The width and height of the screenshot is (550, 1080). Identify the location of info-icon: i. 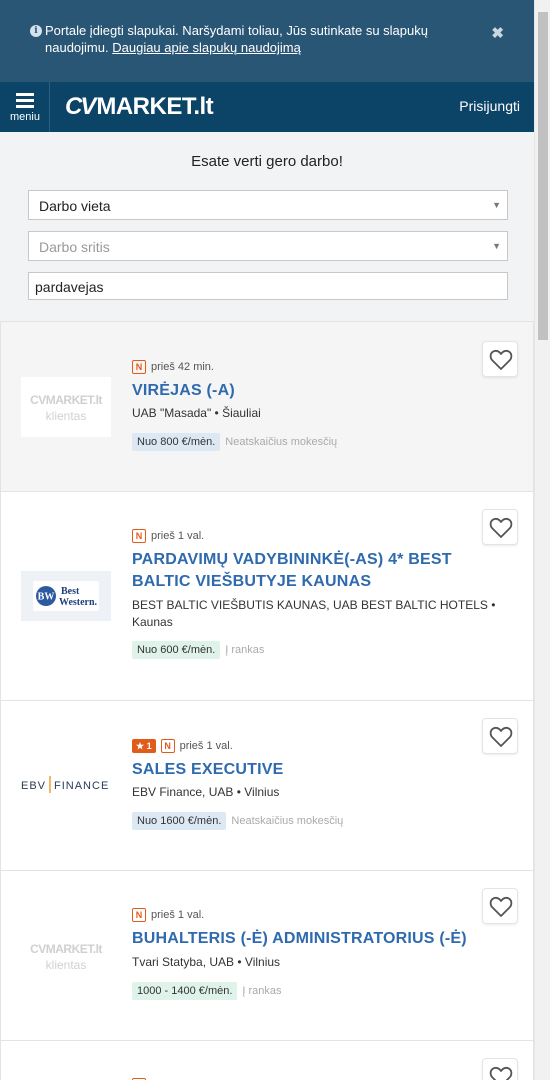
(36, 31).